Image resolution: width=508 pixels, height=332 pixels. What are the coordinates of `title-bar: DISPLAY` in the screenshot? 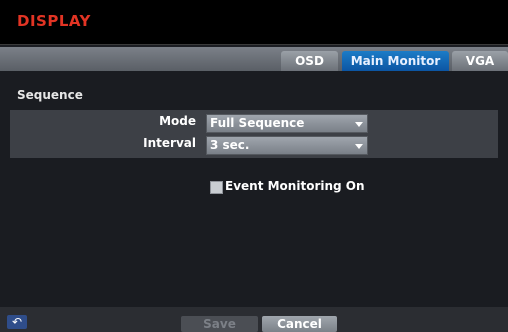 It's located at (254, 22).